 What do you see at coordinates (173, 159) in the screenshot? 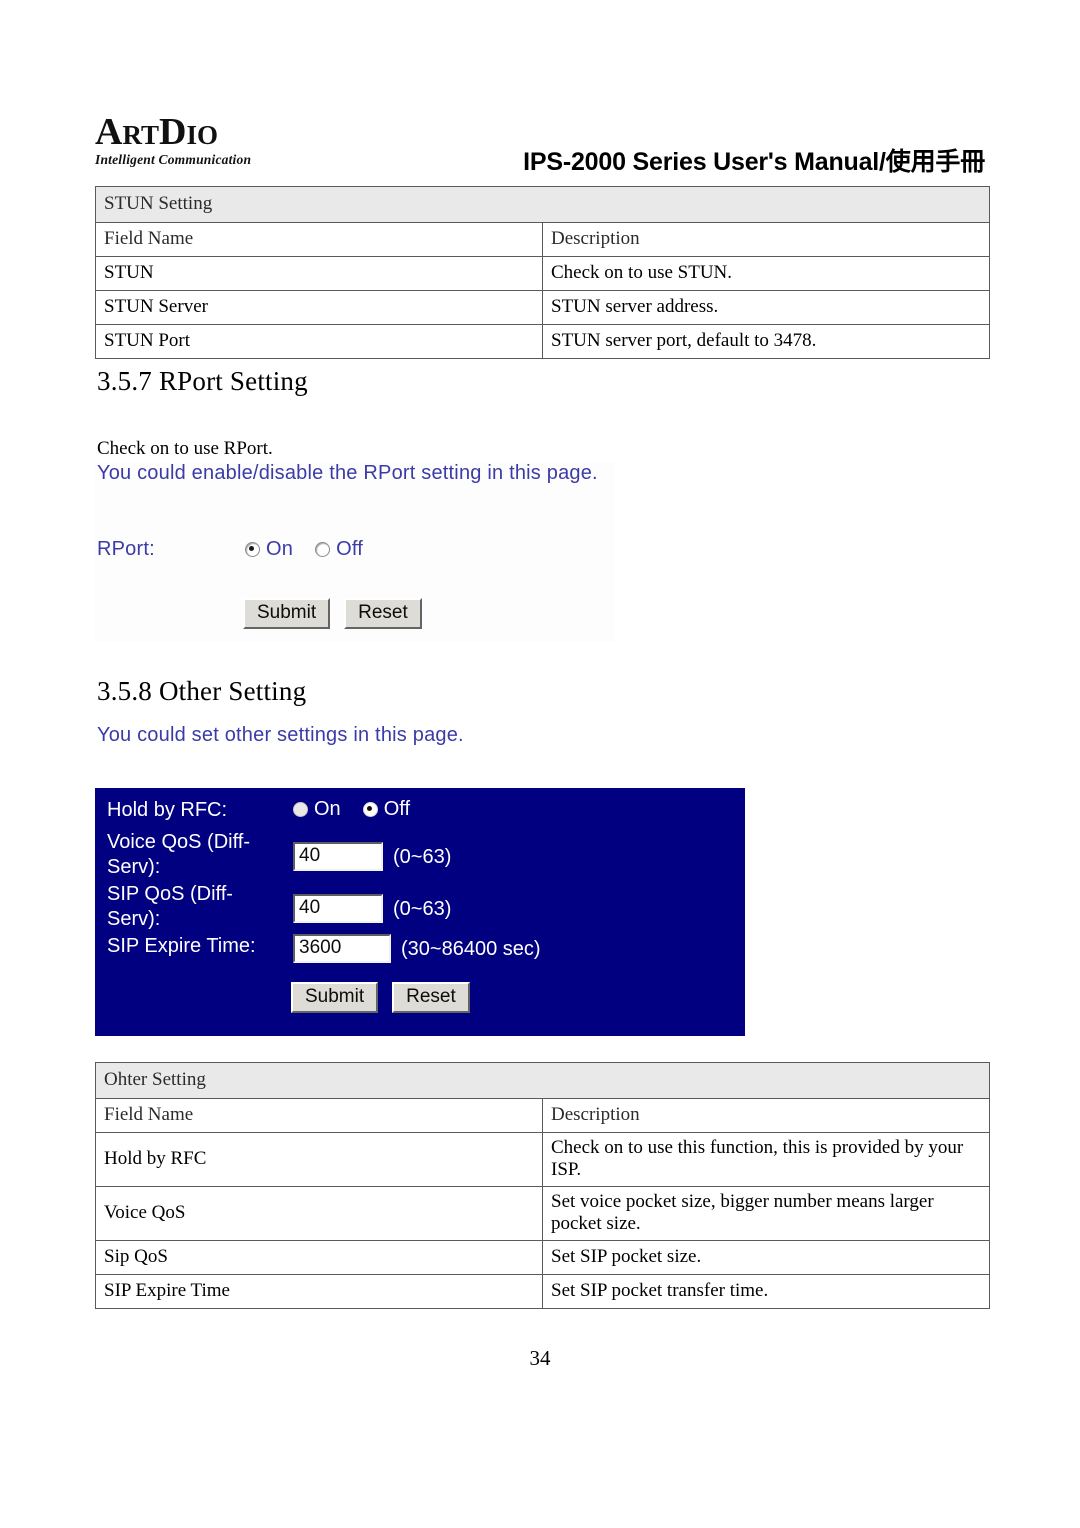
I see `logo-tagline: Intelligent Communication` at bounding box center [173, 159].